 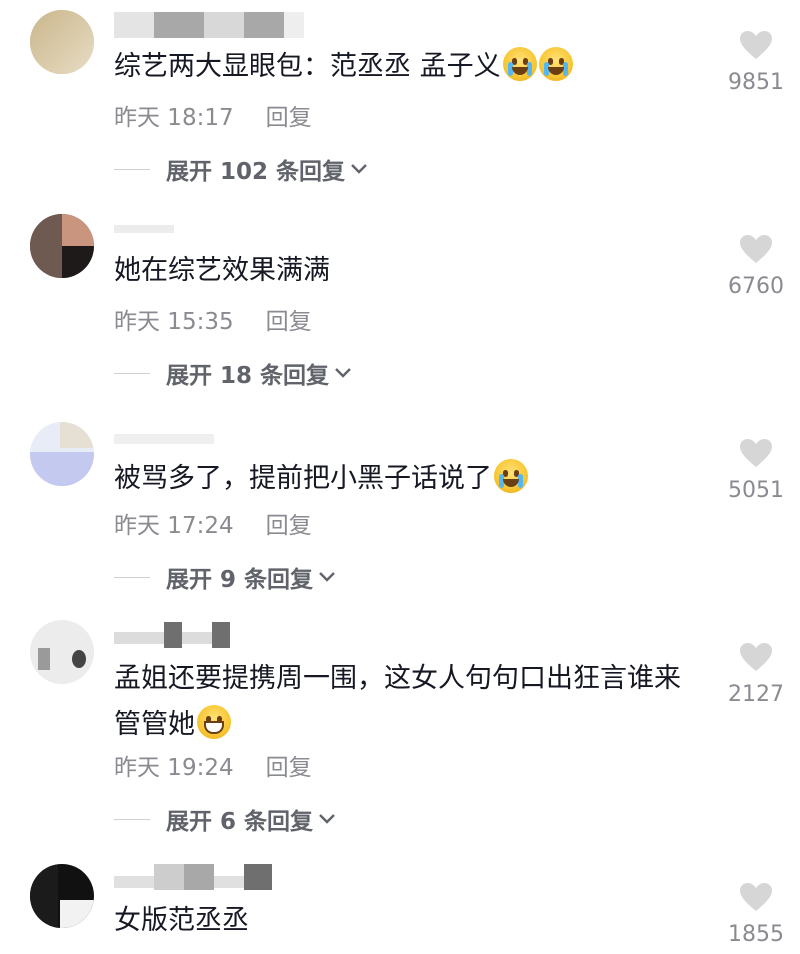 I want to click on like-count: 2127, so click(x=756, y=694).